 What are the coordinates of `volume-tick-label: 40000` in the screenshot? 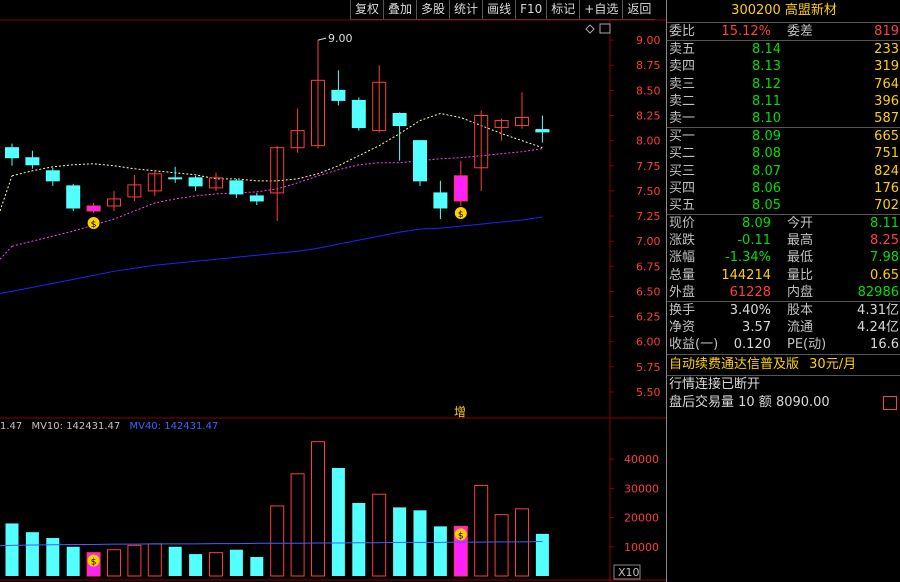 It's located at (641, 459).